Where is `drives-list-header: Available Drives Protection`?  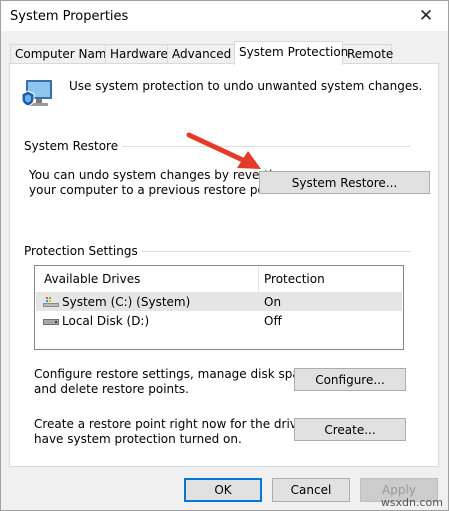
drives-list-header: Available Drives Protection is located at coordinates (219, 279).